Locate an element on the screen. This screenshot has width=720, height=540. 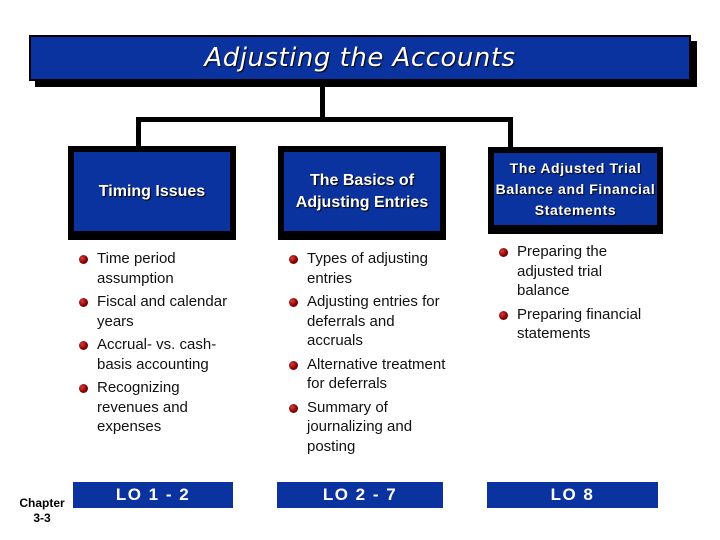
list-item: Accrual- vs. cash-basis accounting is located at coordinates (158, 354).